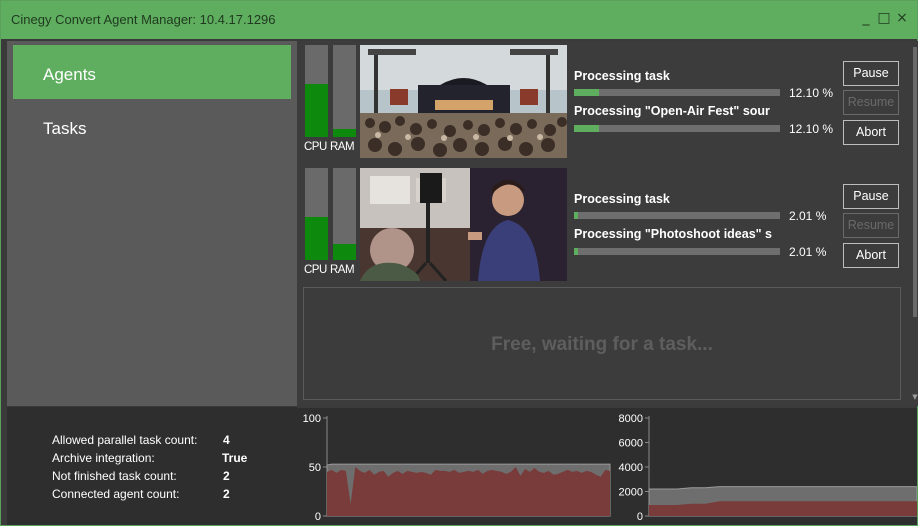  What do you see at coordinates (811, 93) in the screenshot?
I see `task-progress-text: 12.10 %` at bounding box center [811, 93].